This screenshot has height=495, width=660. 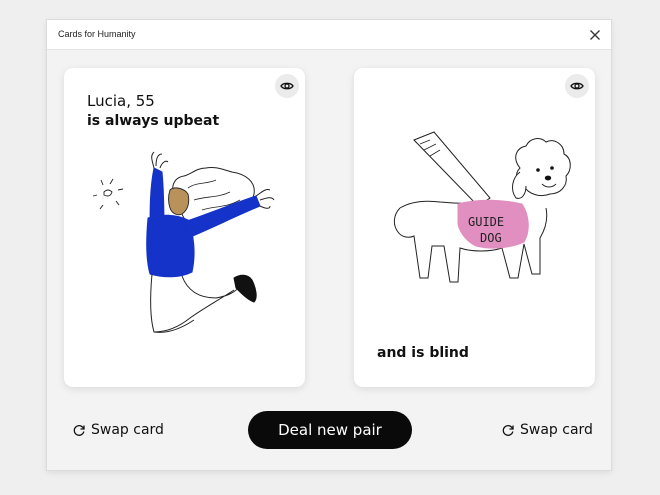 I want to click on swap-left-label: Swap card, so click(x=127, y=430).